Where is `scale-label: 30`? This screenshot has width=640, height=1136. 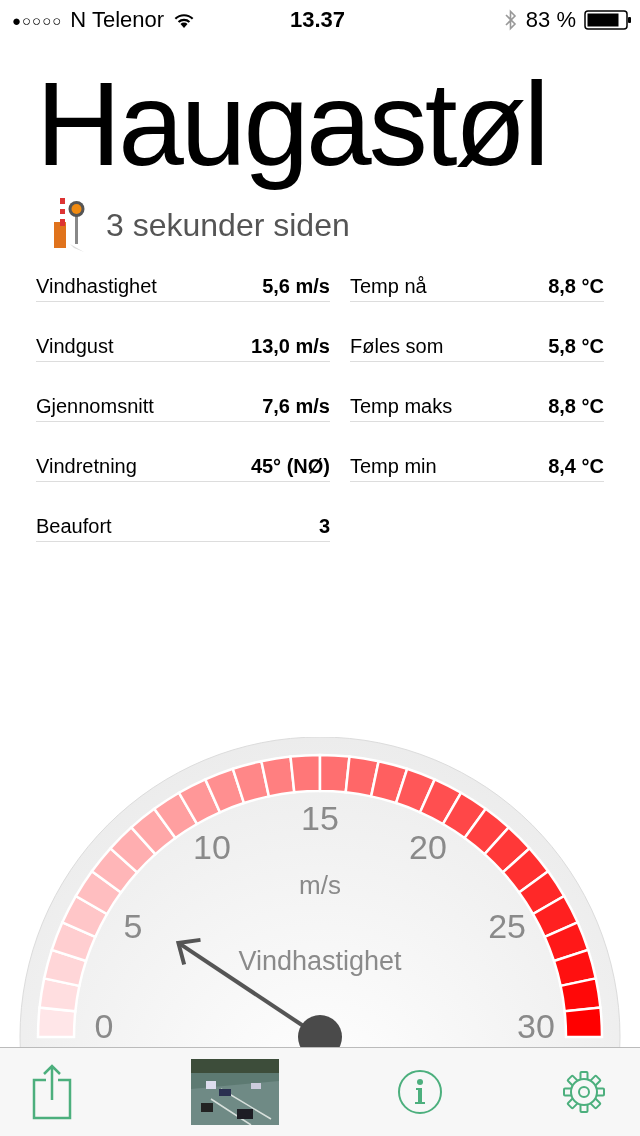
scale-label: 30 is located at coordinates (536, 1026).